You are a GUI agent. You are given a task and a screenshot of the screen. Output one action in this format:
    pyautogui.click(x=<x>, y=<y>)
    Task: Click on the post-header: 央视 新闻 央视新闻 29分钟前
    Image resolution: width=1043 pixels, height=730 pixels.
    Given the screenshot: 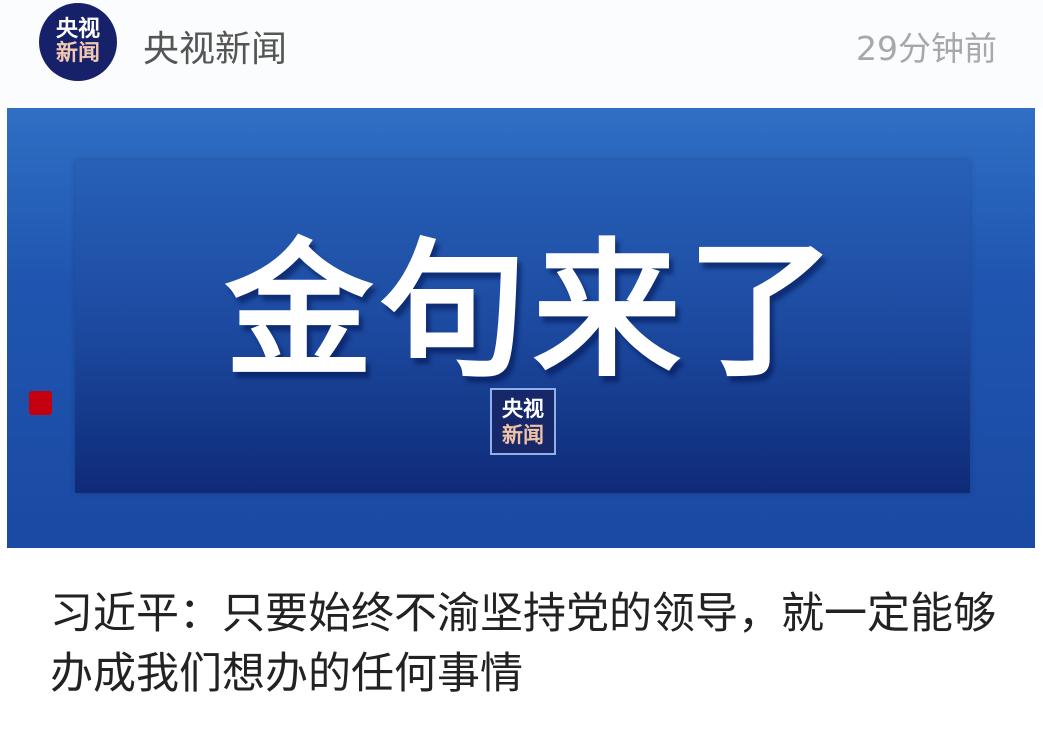 What is the action you would take?
    pyautogui.click(x=521, y=54)
    